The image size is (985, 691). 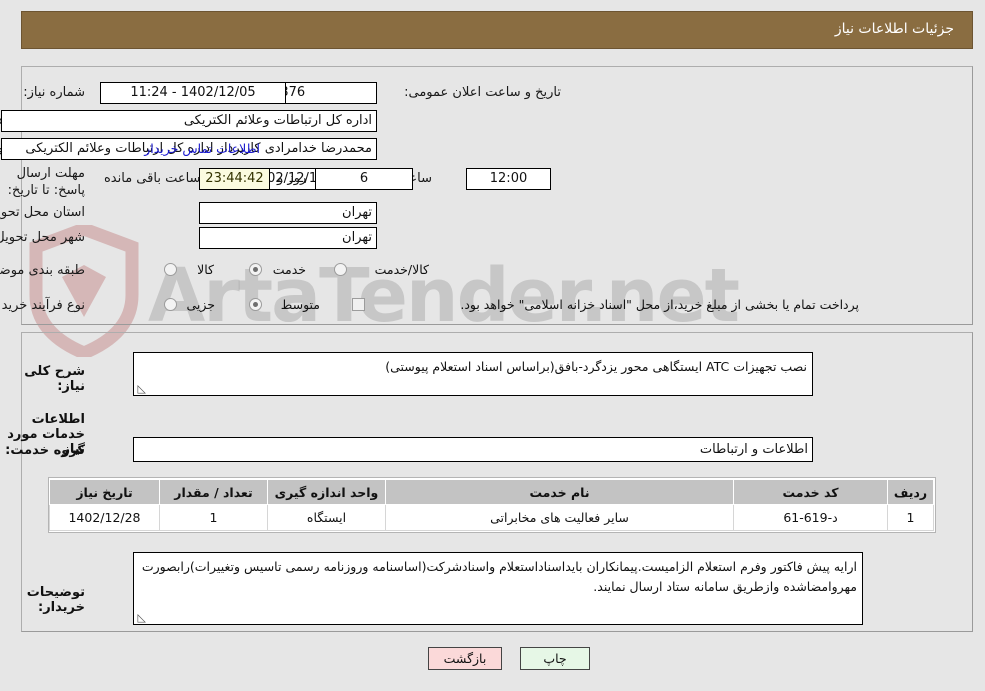 I want to click on radio-category-service-label: خدمت, so click(x=289, y=269).